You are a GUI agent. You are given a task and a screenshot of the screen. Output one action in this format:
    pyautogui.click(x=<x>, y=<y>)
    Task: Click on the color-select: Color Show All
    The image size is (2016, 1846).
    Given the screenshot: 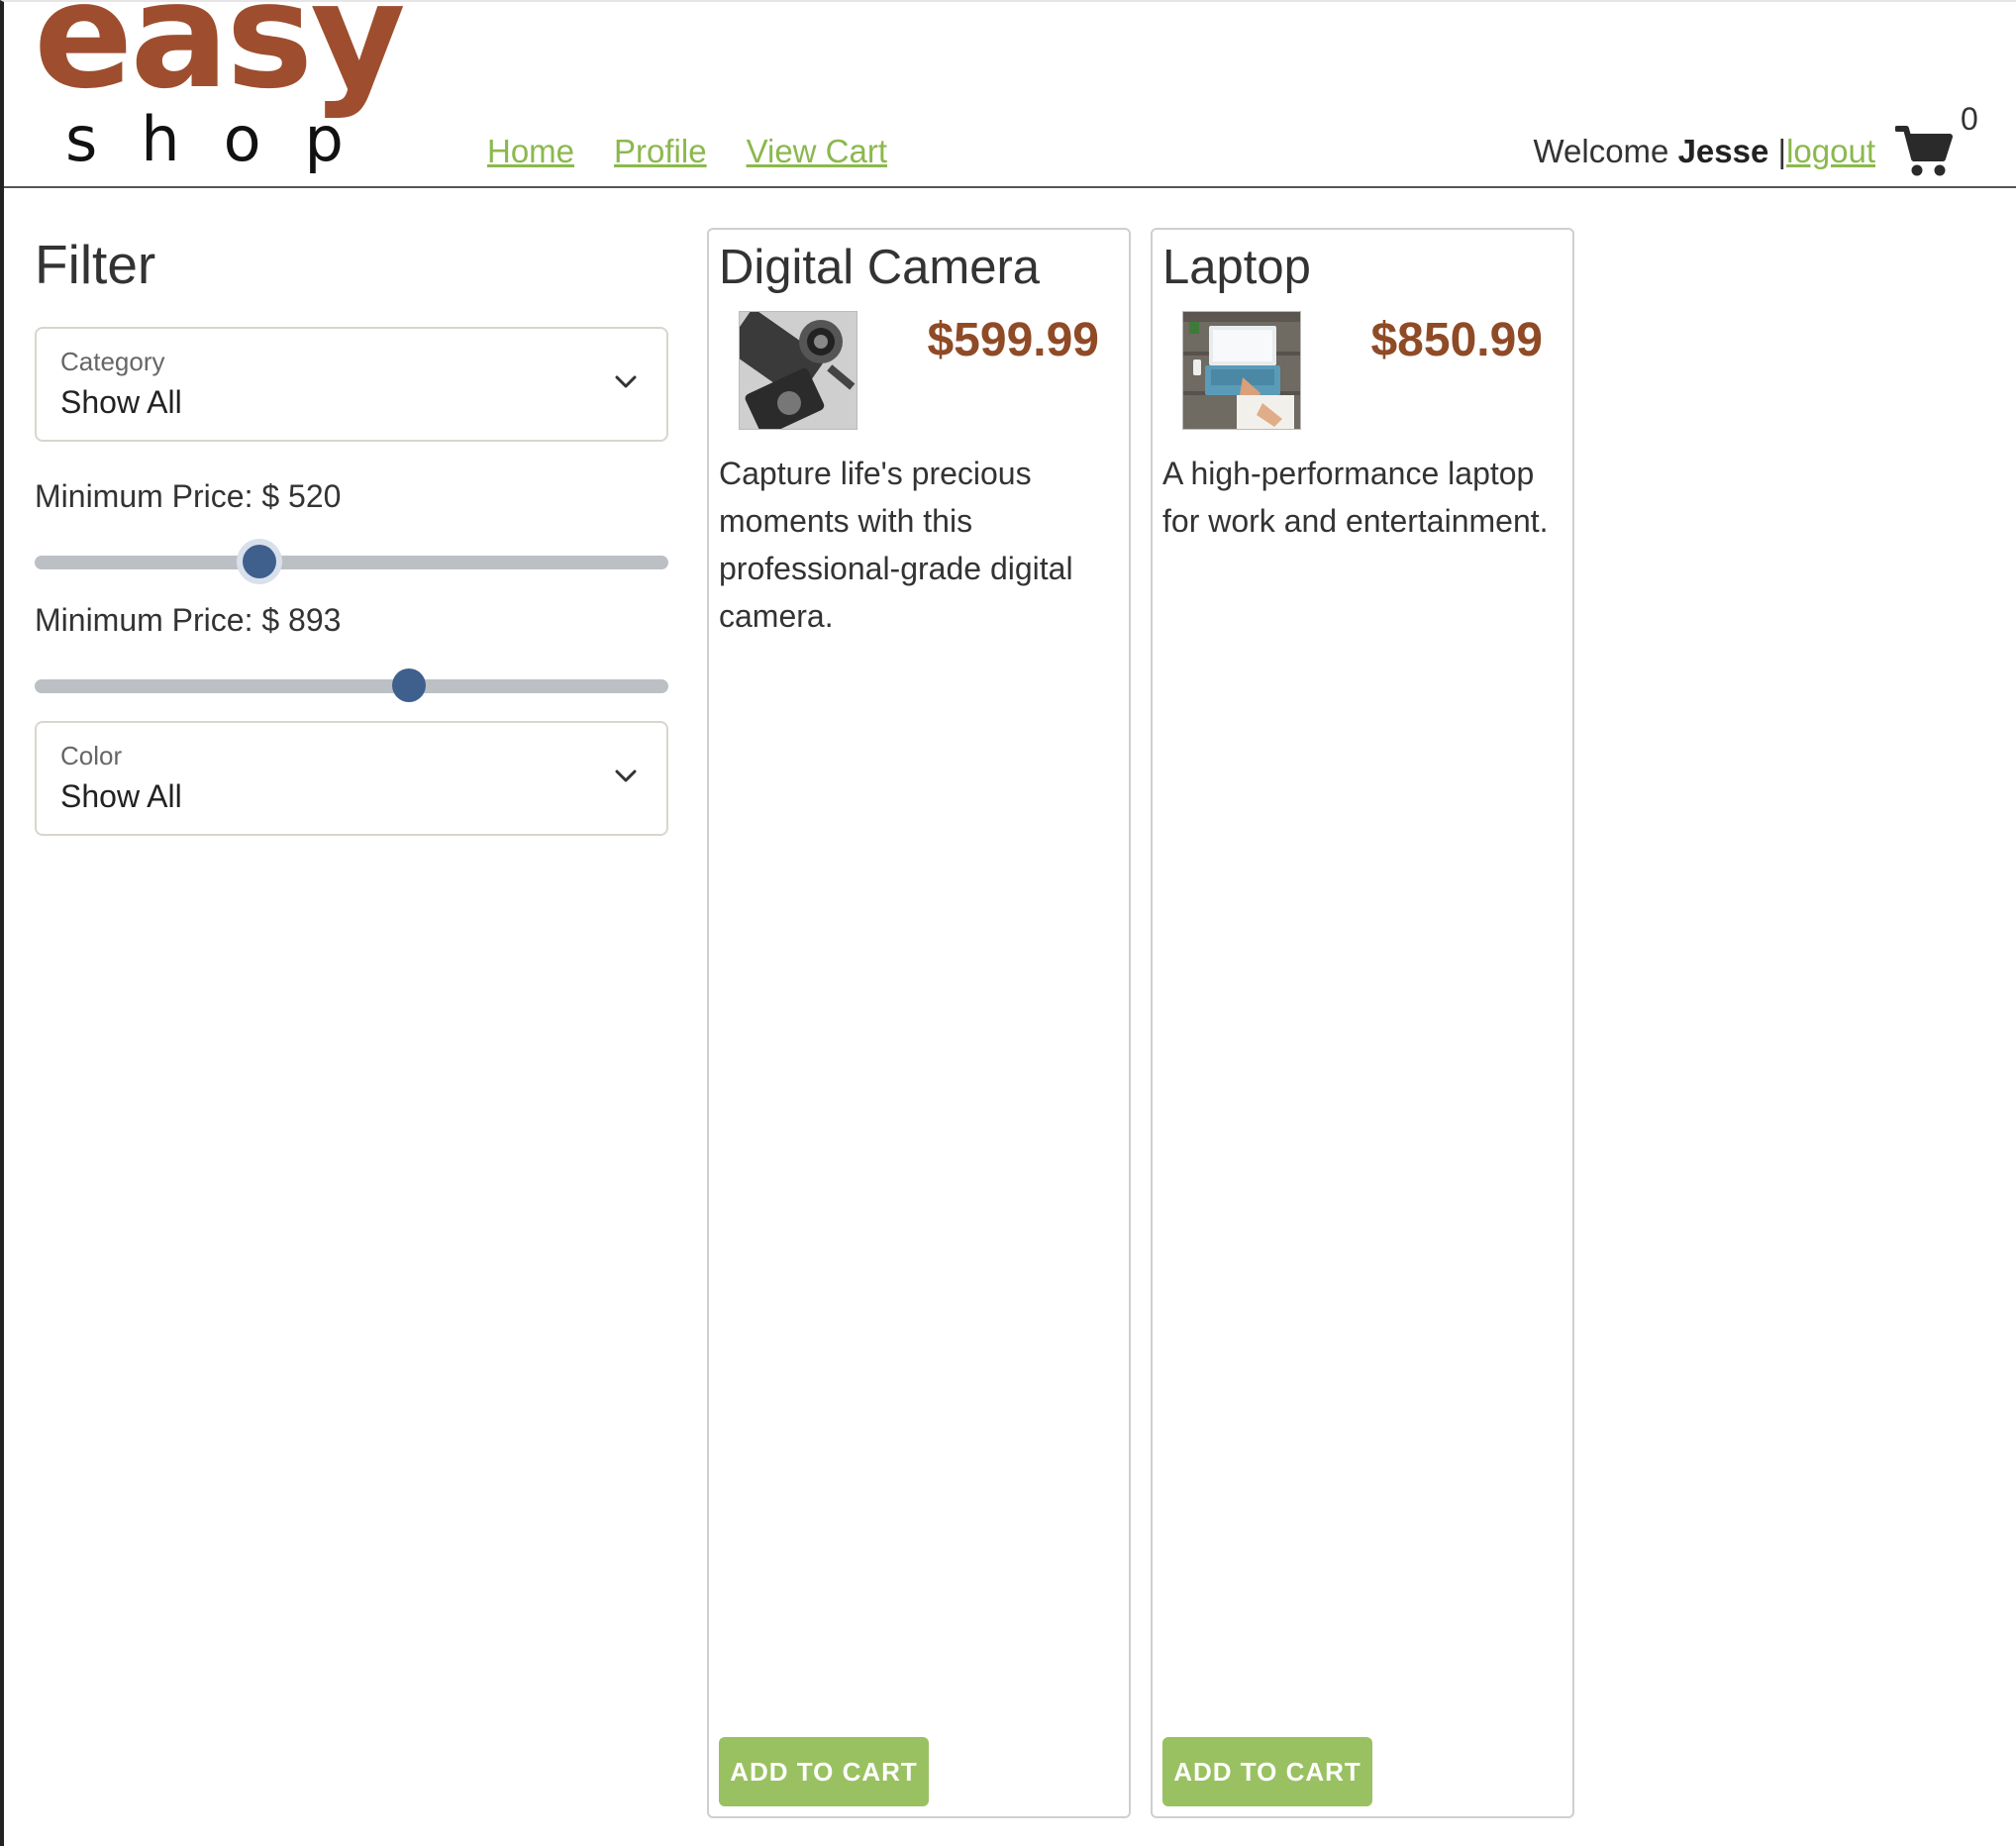 What is the action you would take?
    pyautogui.click(x=351, y=778)
    